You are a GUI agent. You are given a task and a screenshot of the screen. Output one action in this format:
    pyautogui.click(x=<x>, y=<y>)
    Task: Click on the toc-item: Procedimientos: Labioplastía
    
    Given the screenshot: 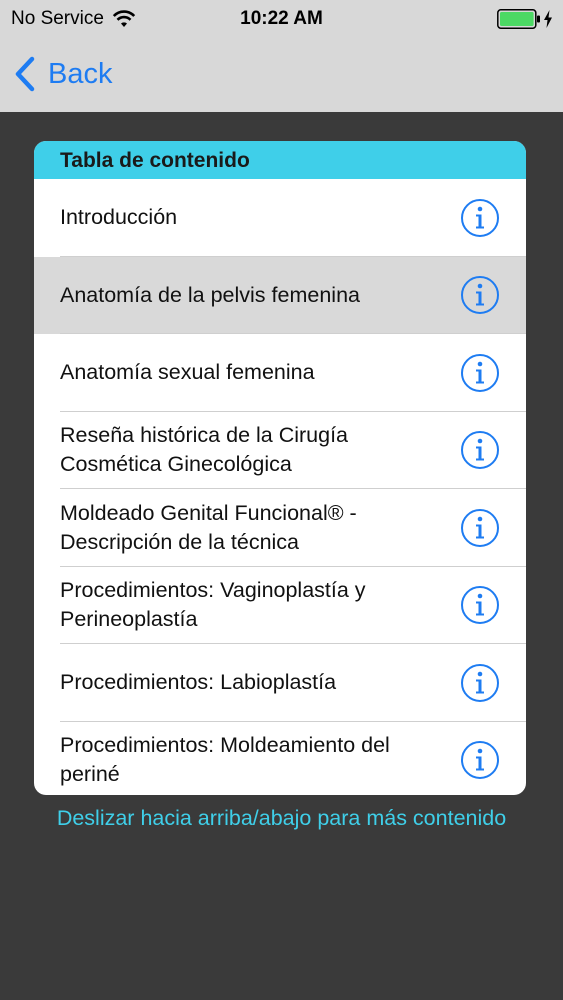 What is the action you would take?
    pyautogui.click(x=280, y=683)
    